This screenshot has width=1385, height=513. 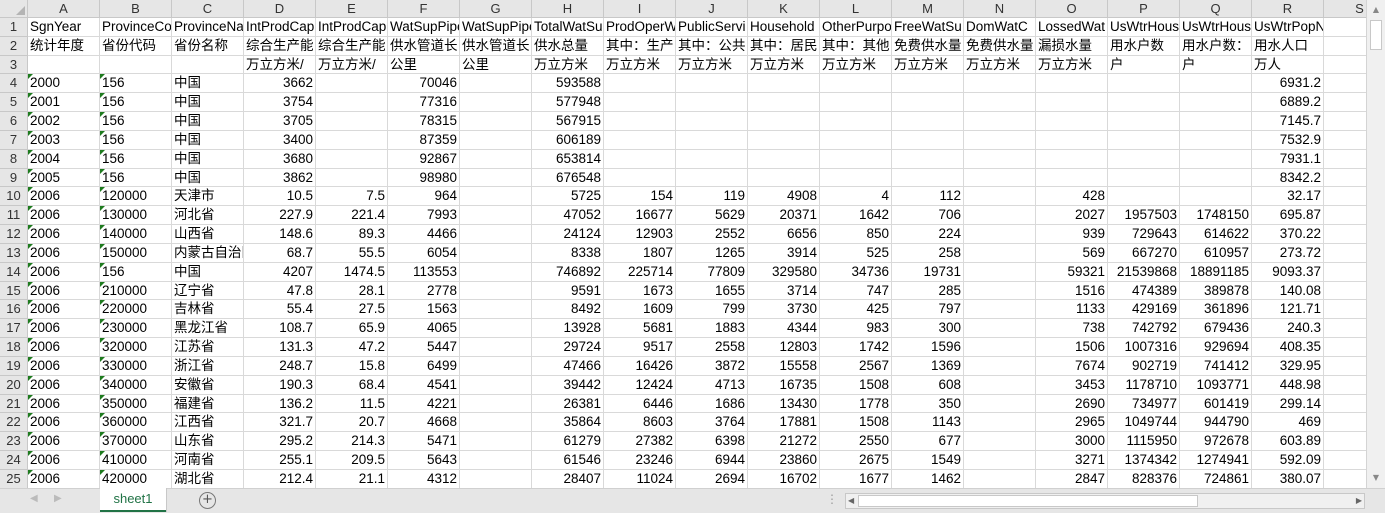 I want to click on data-cell: 47466, so click(x=568, y=366).